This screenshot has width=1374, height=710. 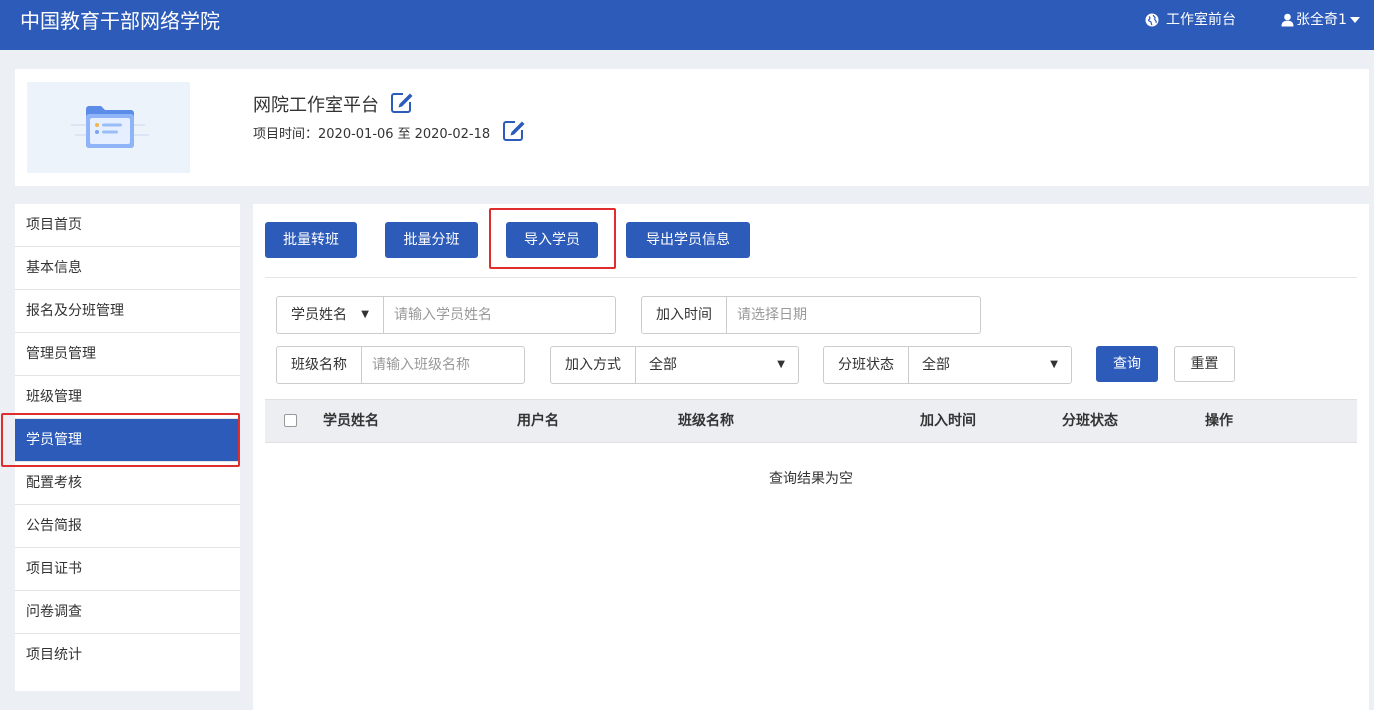 I want to click on sidebar-item-home: 项目首页, so click(x=127, y=225).